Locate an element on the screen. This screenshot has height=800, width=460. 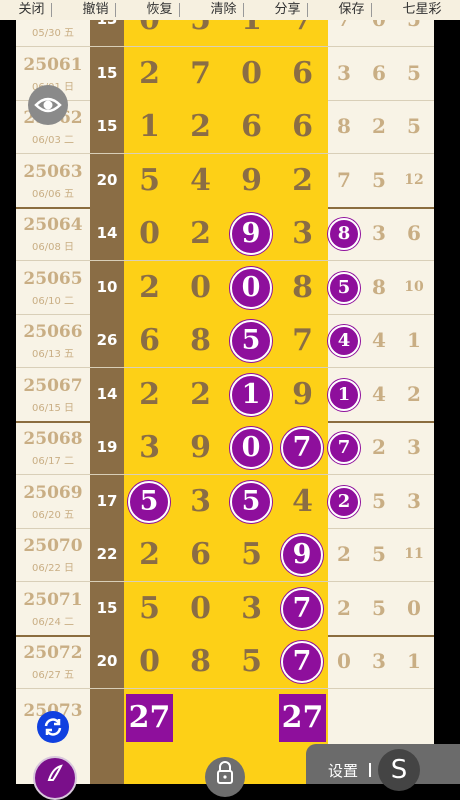
extra-cell: 7 is located at coordinates (344, 180).